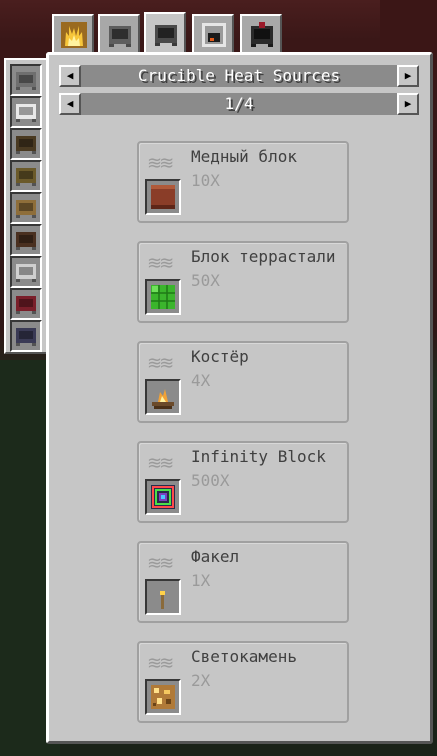 Image resolution: width=437 pixels, height=756 pixels. I want to click on spruce-crucible-icon, so click(26, 177).